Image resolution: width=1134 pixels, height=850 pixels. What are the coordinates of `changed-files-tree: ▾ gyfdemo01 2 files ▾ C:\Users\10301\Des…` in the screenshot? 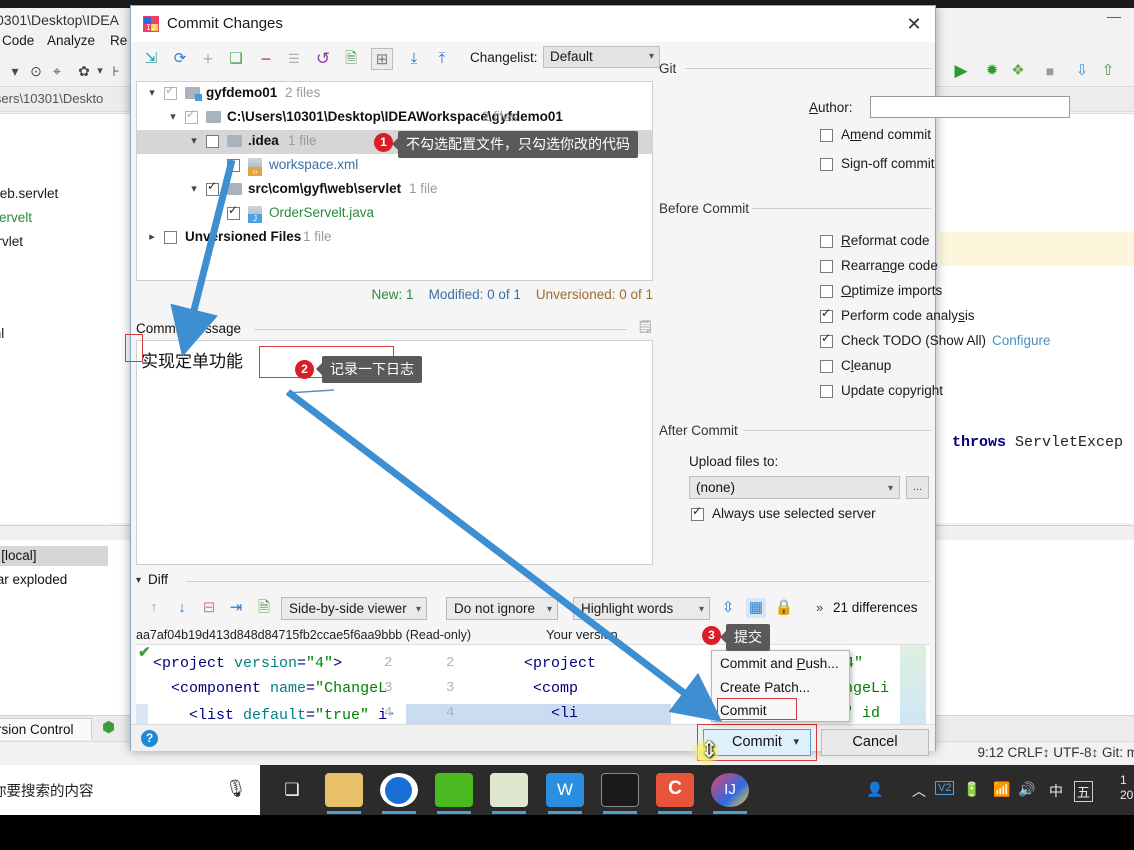 It's located at (394, 181).